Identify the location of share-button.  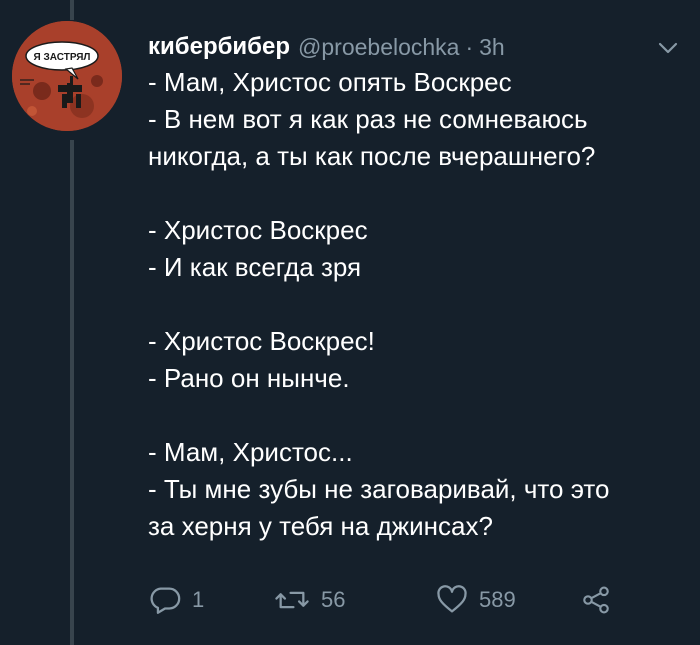
(596, 600).